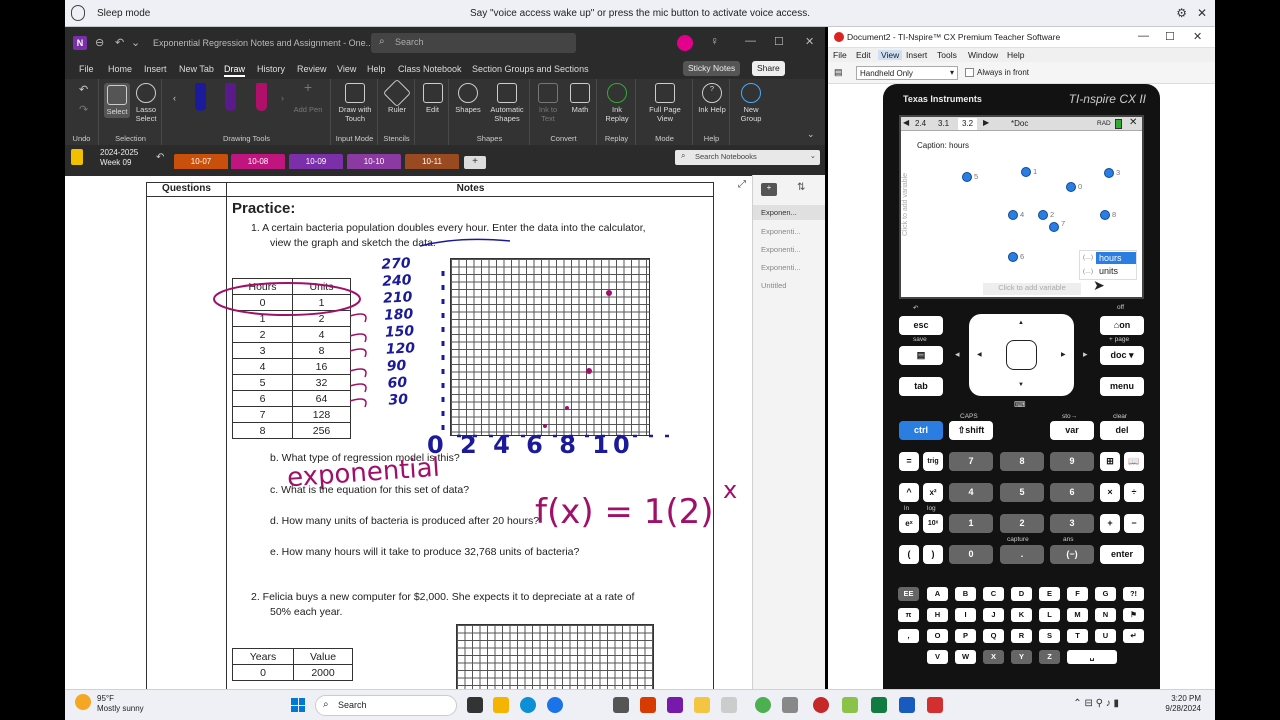 This screenshot has height=720, width=1280. I want to click on menu-help: Help, so click(1015, 55).